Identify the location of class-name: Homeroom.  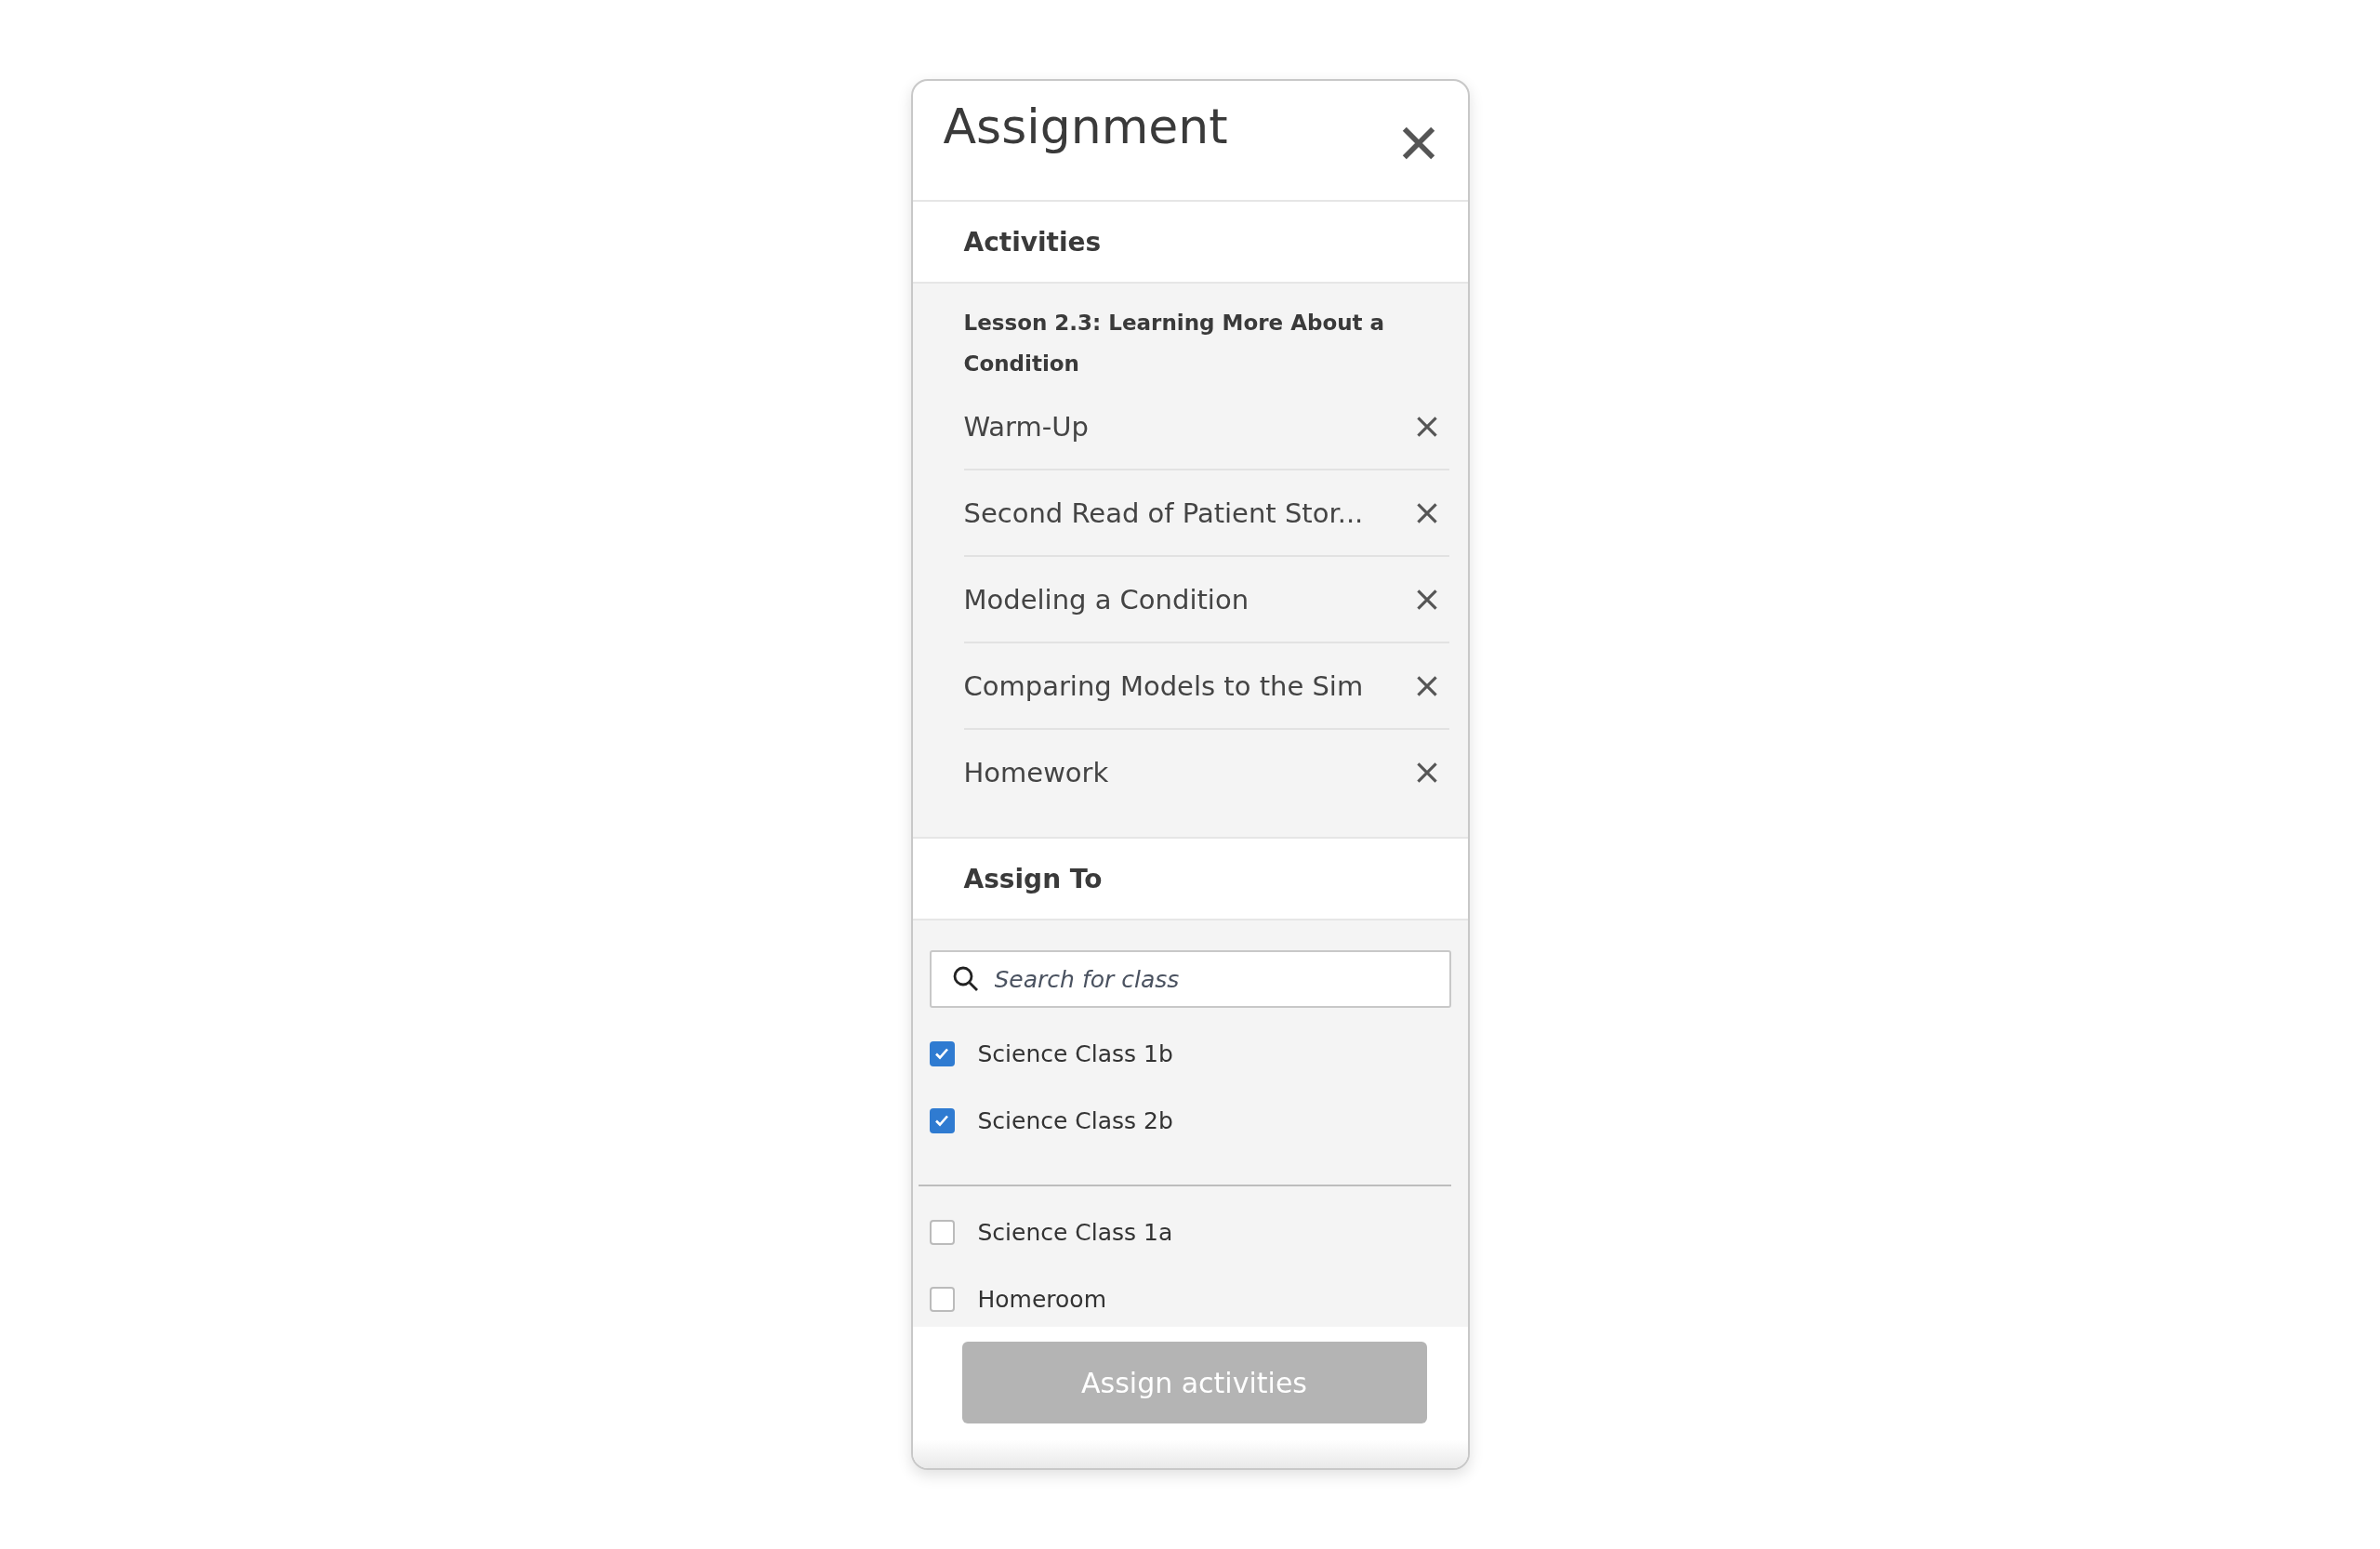
(1041, 1299).